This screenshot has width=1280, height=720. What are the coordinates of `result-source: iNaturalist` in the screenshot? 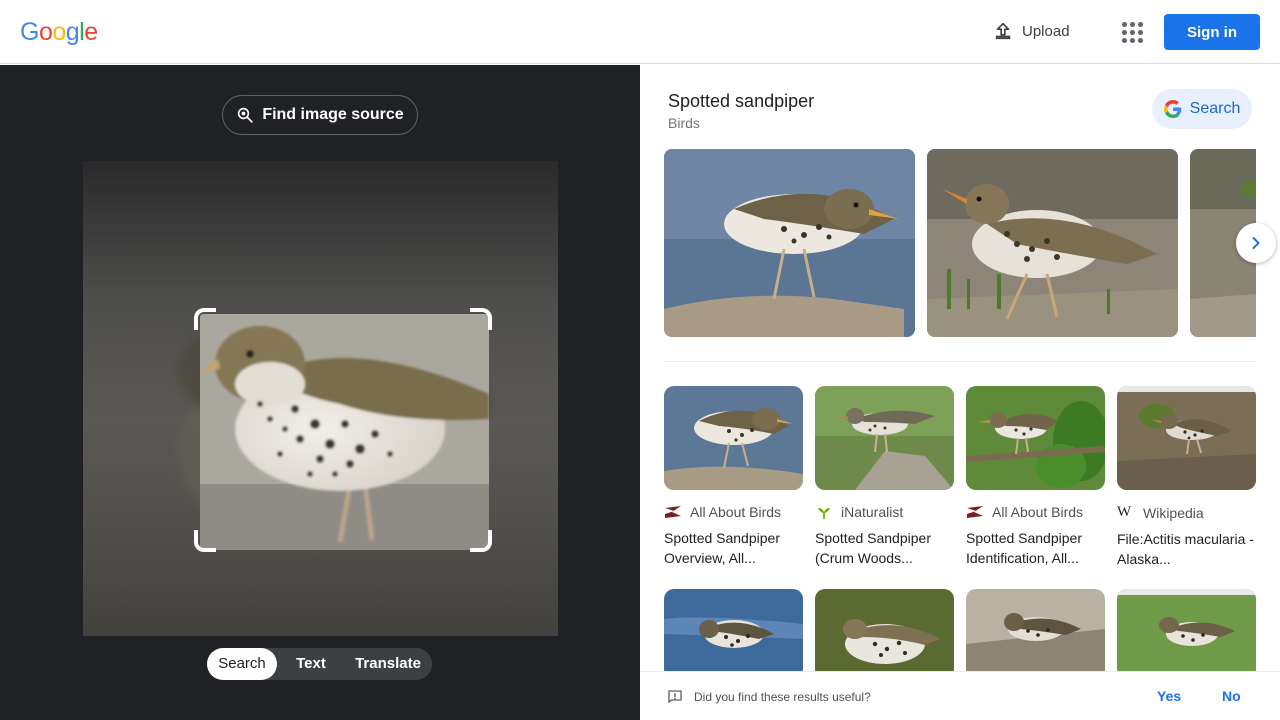 It's located at (884, 512).